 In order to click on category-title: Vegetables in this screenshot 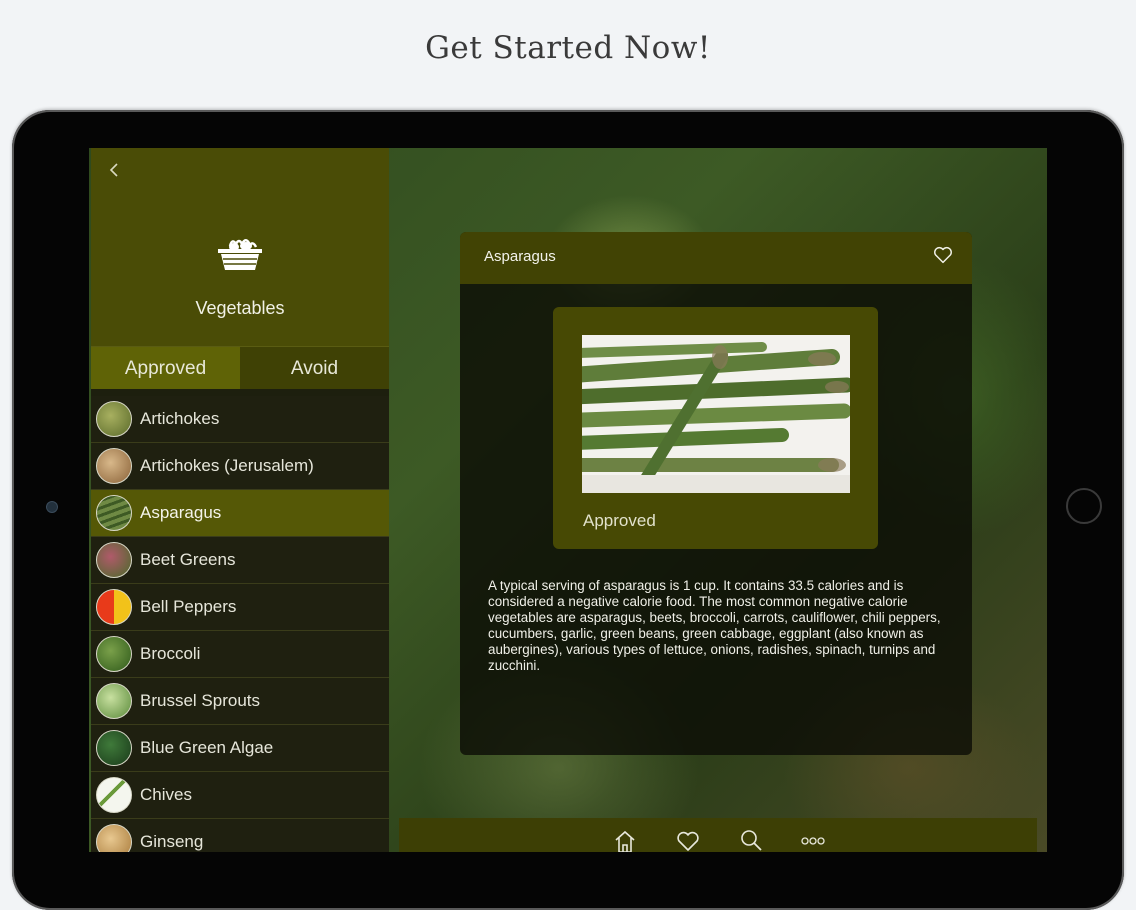, I will do `click(240, 308)`.